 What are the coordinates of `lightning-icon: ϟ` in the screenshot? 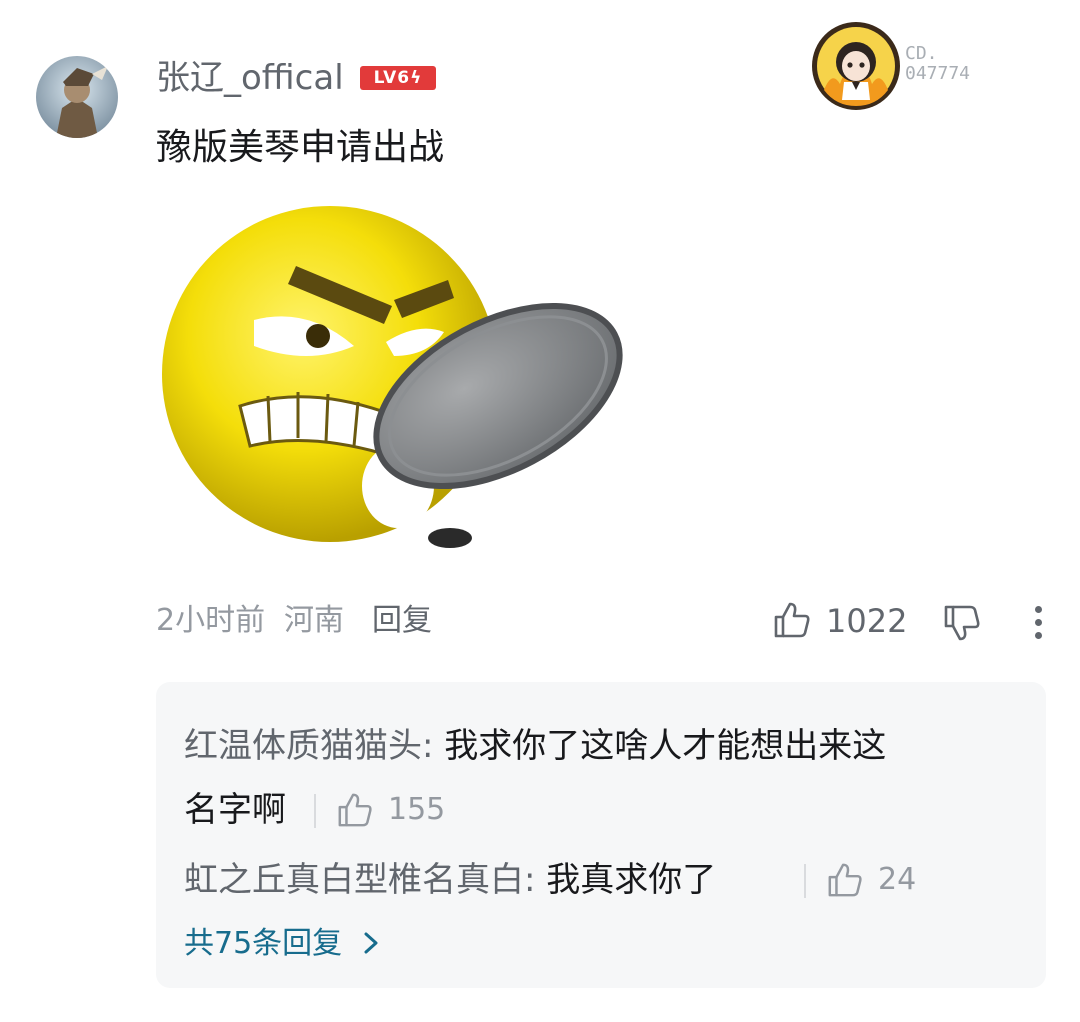 It's located at (416, 78).